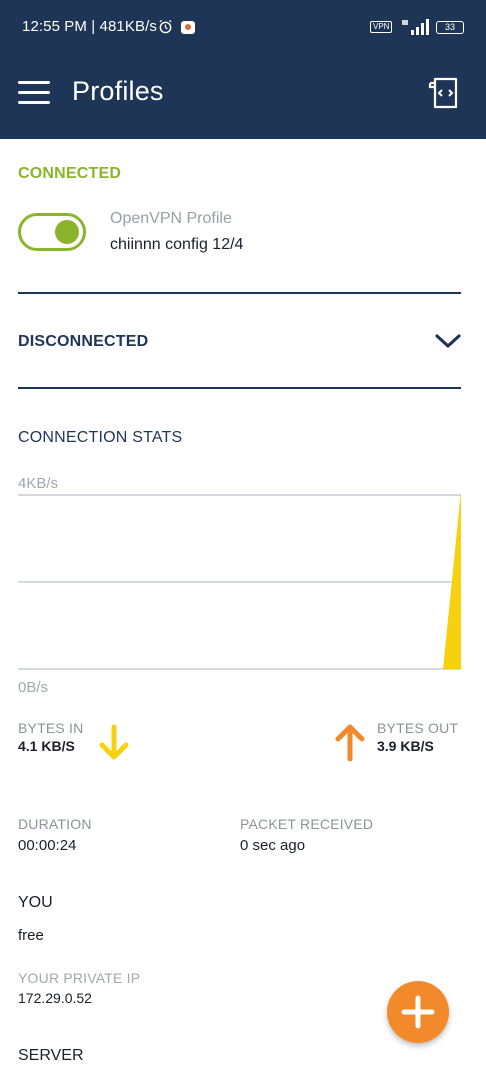 The image size is (486, 1080). Describe the element at coordinates (444, 93) in the screenshot. I see `import-profile-icon` at that location.